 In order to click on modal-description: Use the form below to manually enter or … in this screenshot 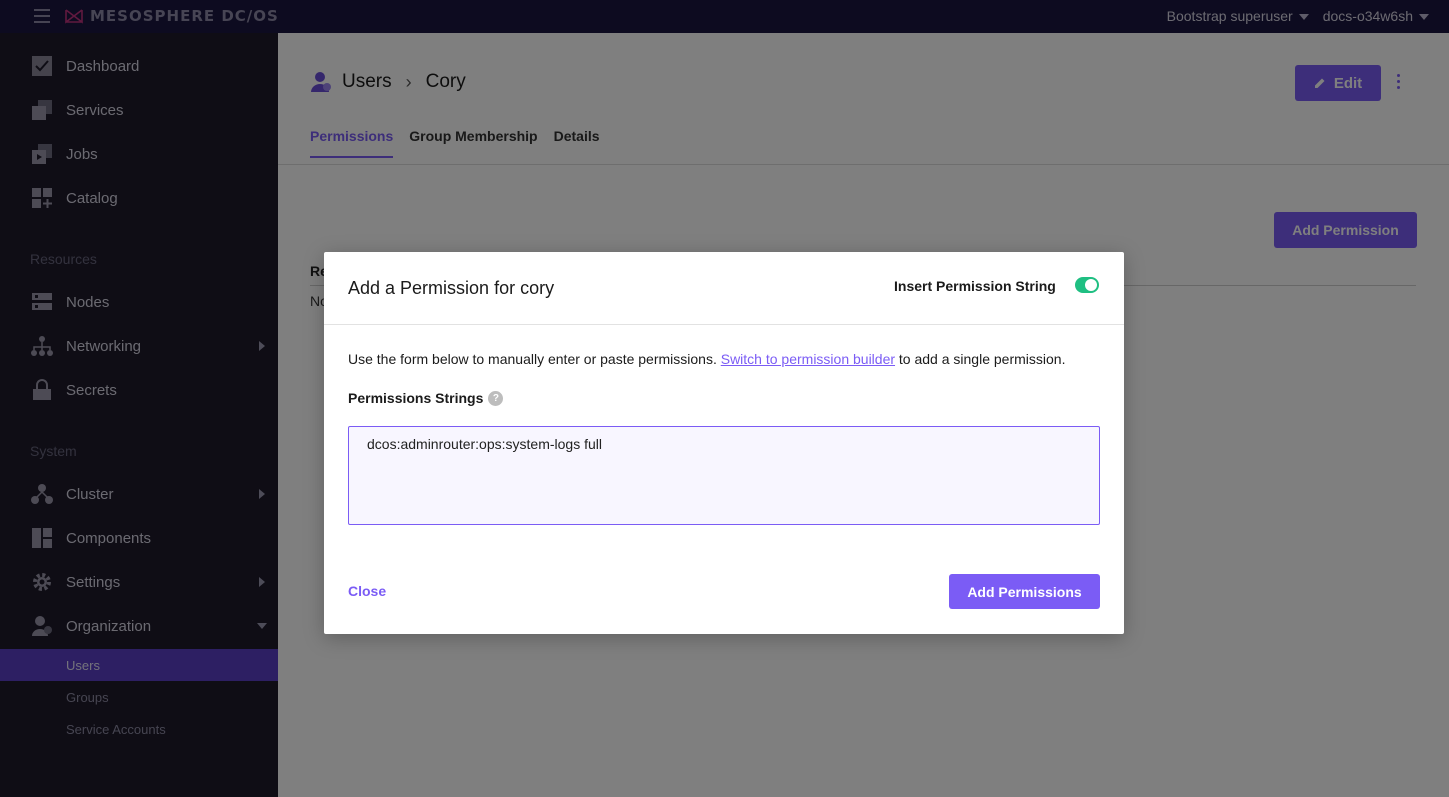, I will do `click(706, 359)`.